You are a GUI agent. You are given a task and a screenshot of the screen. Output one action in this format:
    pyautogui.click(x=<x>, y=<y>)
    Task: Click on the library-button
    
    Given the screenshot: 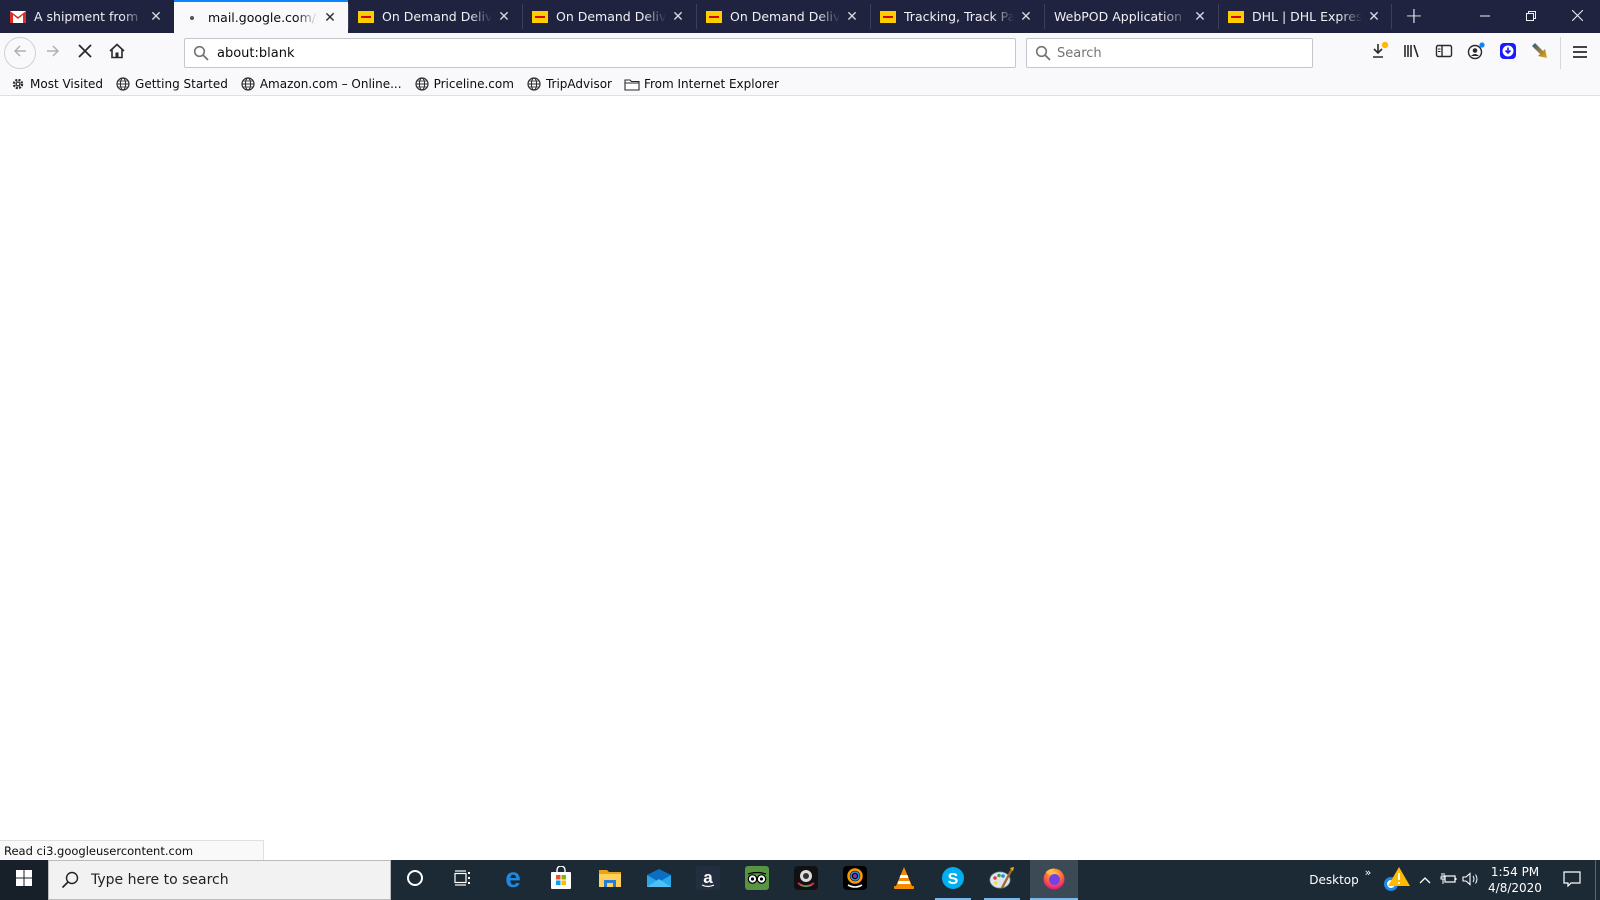 What is the action you would take?
    pyautogui.click(x=1412, y=53)
    